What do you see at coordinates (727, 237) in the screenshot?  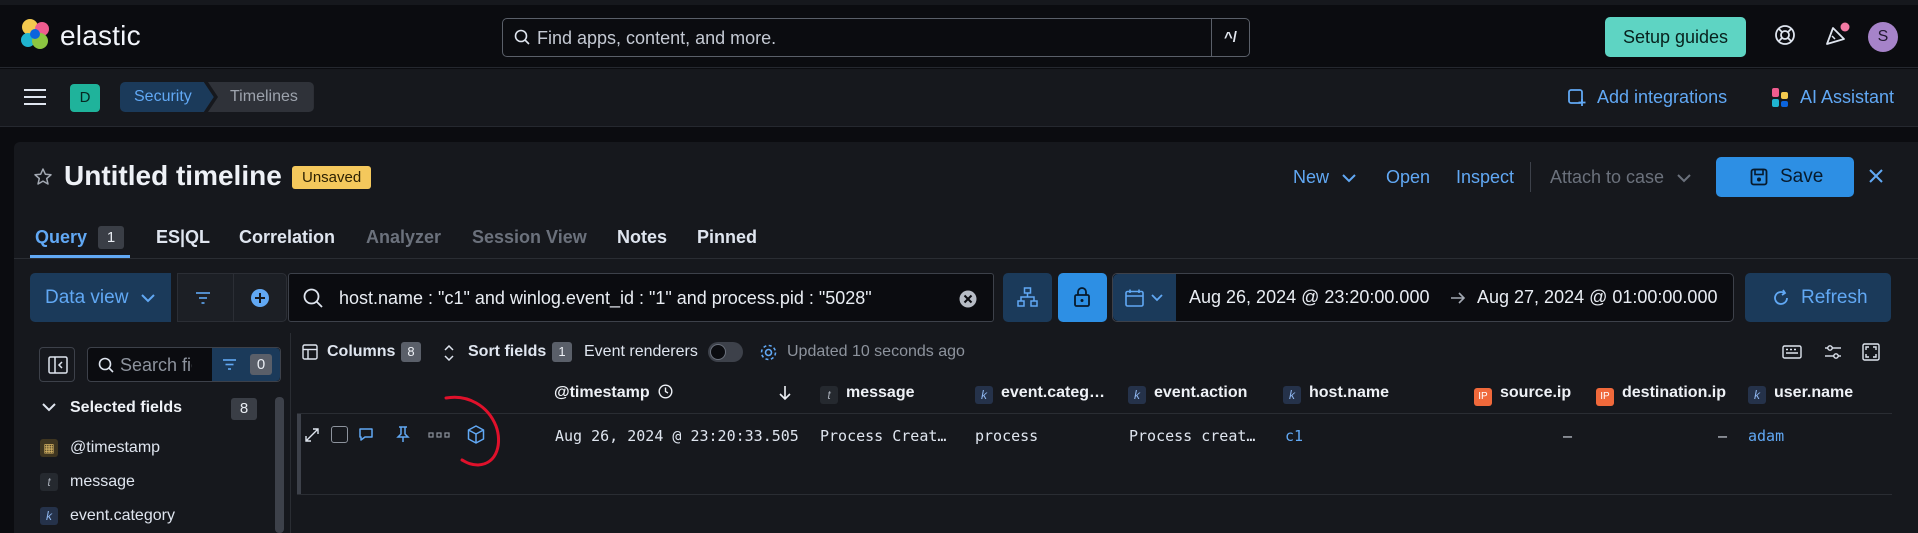 I see `tab-pinned: Pinned` at bounding box center [727, 237].